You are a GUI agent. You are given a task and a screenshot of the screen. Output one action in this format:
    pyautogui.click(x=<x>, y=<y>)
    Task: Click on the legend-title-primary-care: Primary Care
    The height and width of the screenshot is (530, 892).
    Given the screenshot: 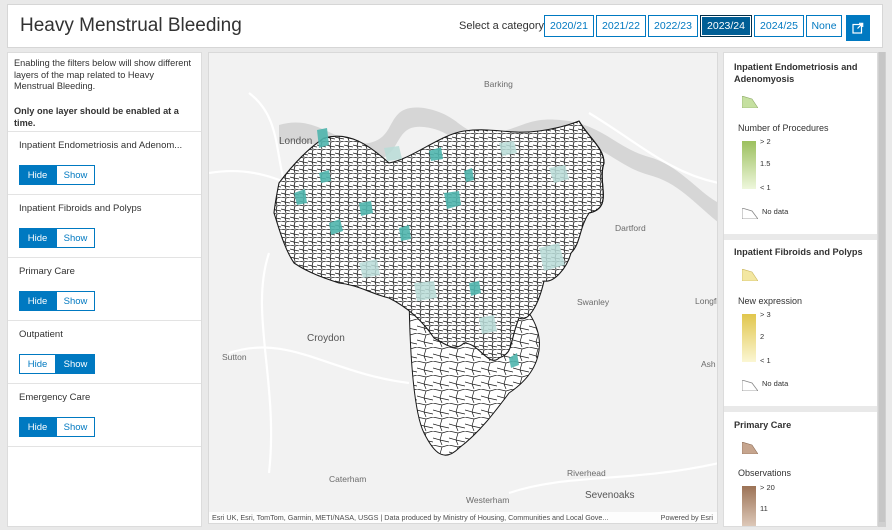 What is the action you would take?
    pyautogui.click(x=763, y=425)
    